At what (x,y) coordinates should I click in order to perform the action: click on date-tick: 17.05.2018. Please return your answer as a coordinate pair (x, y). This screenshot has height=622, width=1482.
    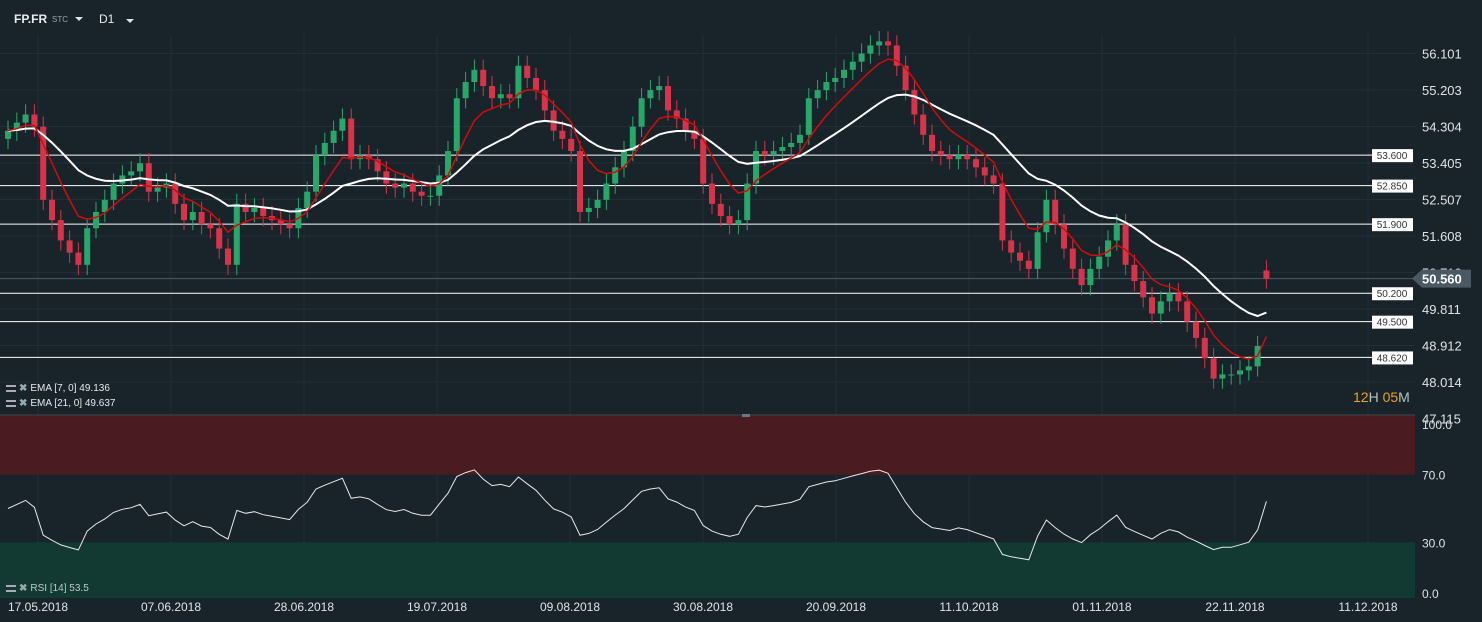
    Looking at the image, I should click on (38, 607).